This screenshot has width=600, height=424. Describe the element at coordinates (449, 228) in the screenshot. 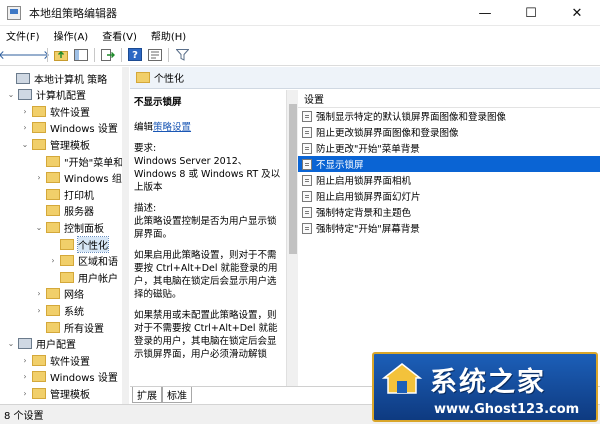

I see `setting-row: 强制特定"开始"屏幕背景` at that location.